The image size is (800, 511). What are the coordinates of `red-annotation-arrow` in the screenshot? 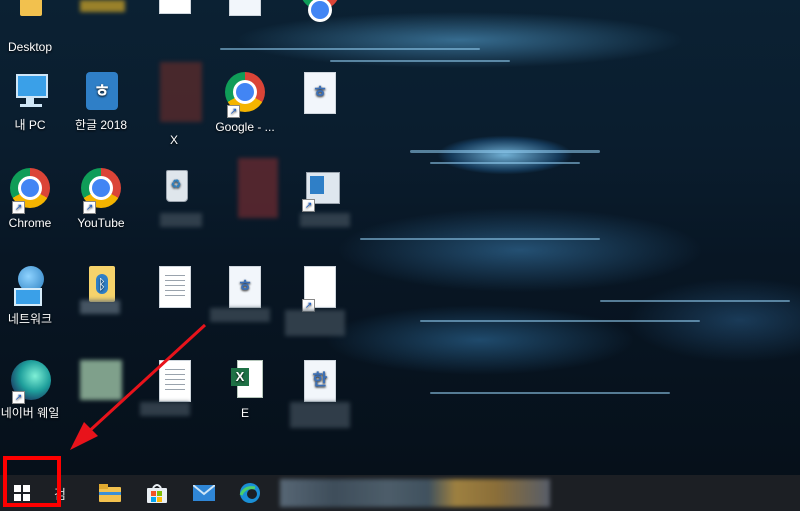 It's located at (138, 386).